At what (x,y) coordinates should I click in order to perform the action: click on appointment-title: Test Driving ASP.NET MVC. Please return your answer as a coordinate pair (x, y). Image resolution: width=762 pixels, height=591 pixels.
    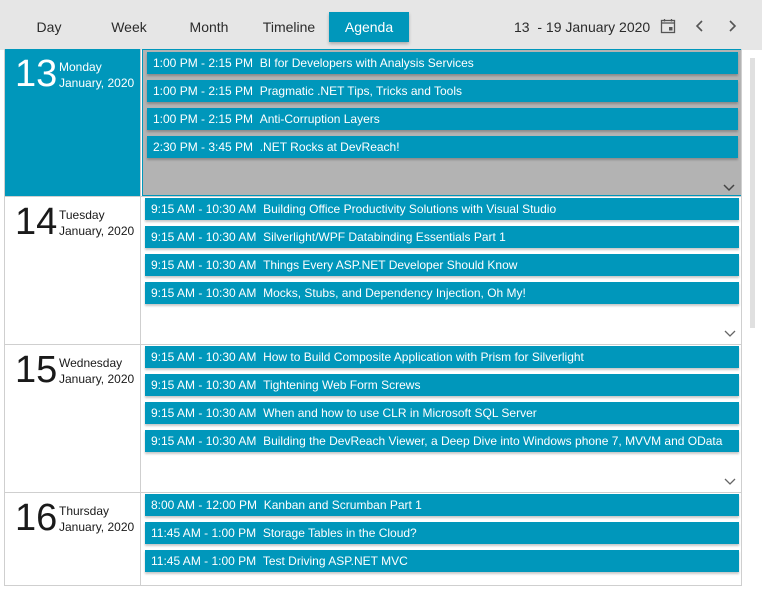
    Looking at the image, I should click on (335, 561).